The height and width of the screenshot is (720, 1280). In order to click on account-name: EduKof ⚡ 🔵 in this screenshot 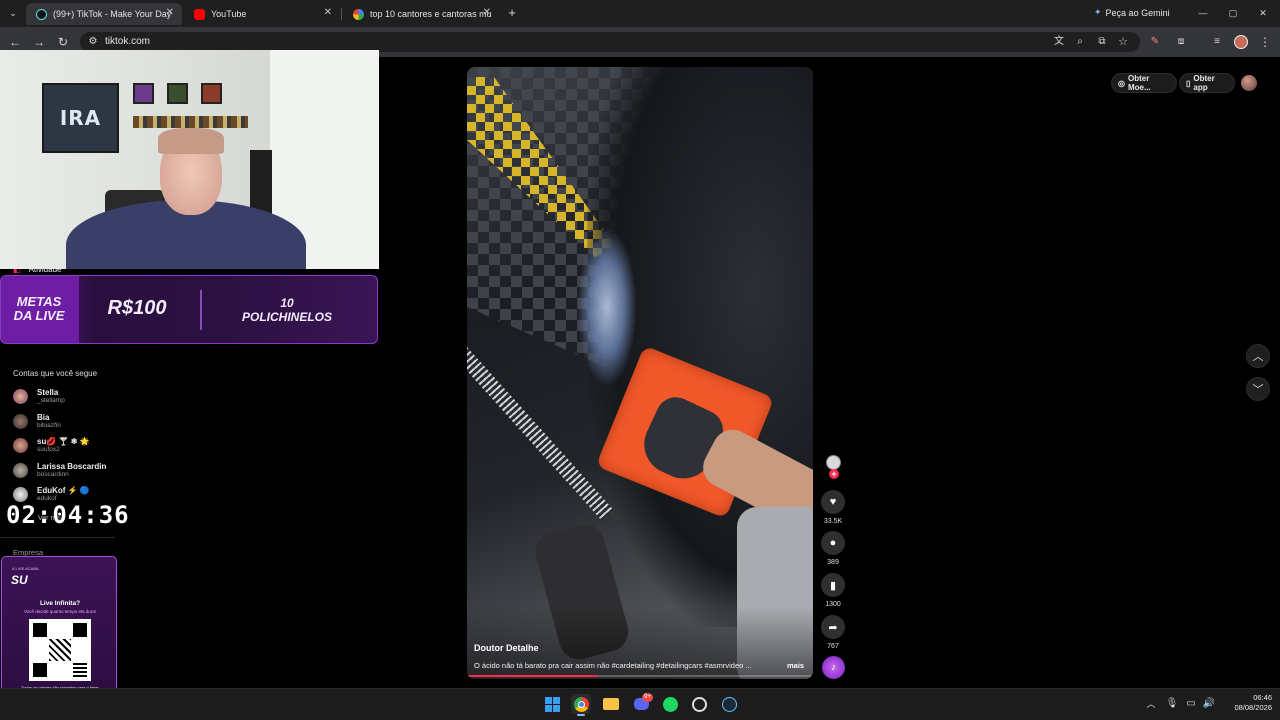, I will do `click(63, 490)`.